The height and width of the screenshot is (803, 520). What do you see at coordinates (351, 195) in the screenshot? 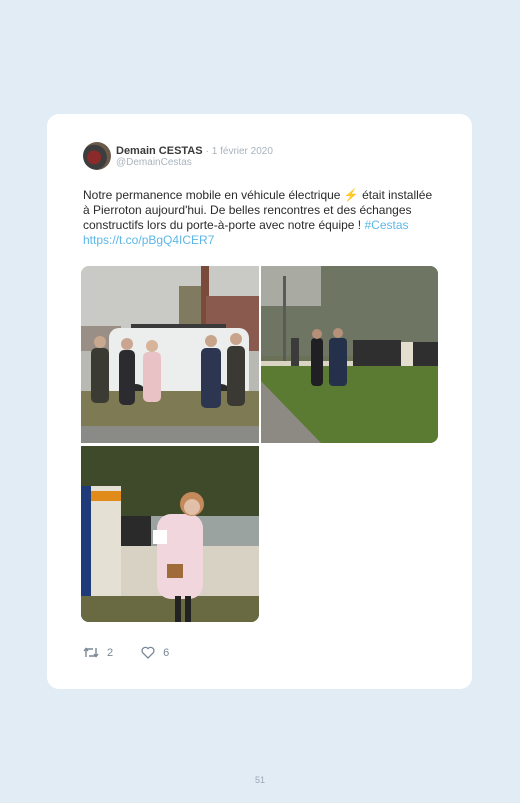
I see `lightning-icon: ⚡` at bounding box center [351, 195].